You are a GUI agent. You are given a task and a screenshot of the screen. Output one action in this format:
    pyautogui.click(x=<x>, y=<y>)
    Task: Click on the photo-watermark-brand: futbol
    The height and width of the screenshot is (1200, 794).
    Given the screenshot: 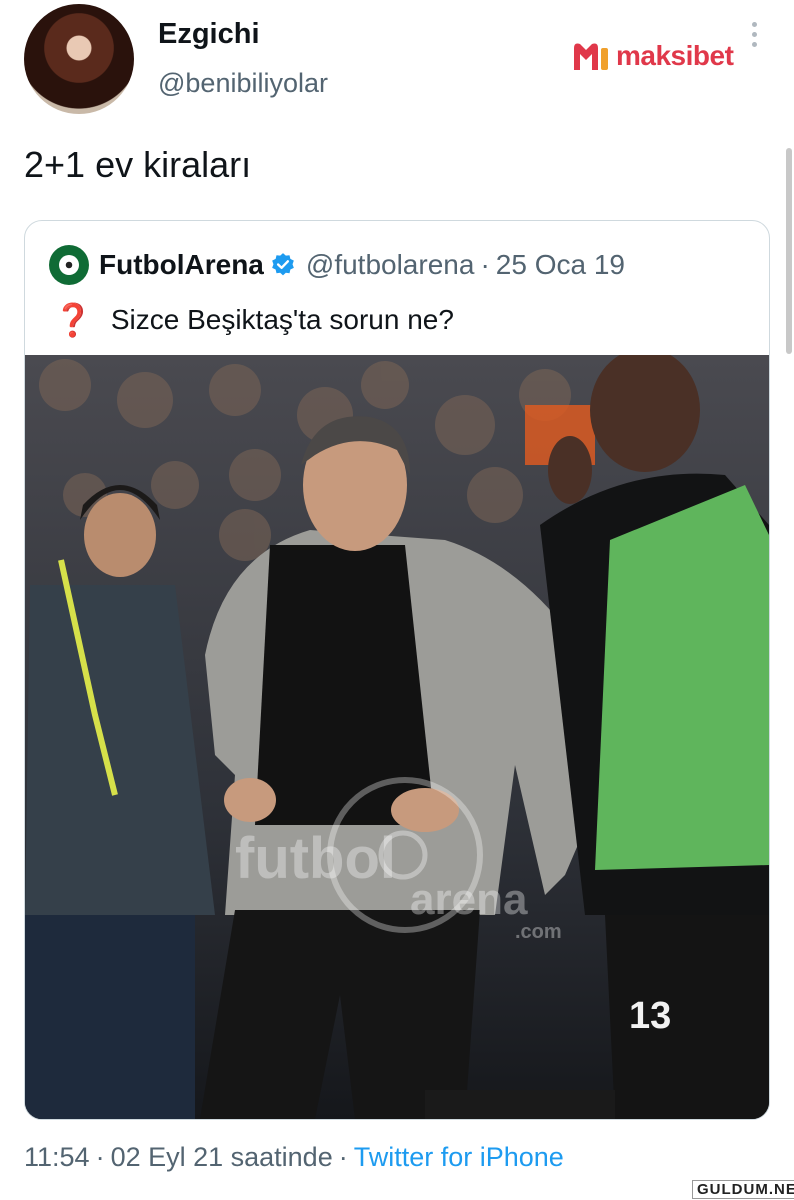 What is the action you would take?
    pyautogui.click(x=316, y=858)
    